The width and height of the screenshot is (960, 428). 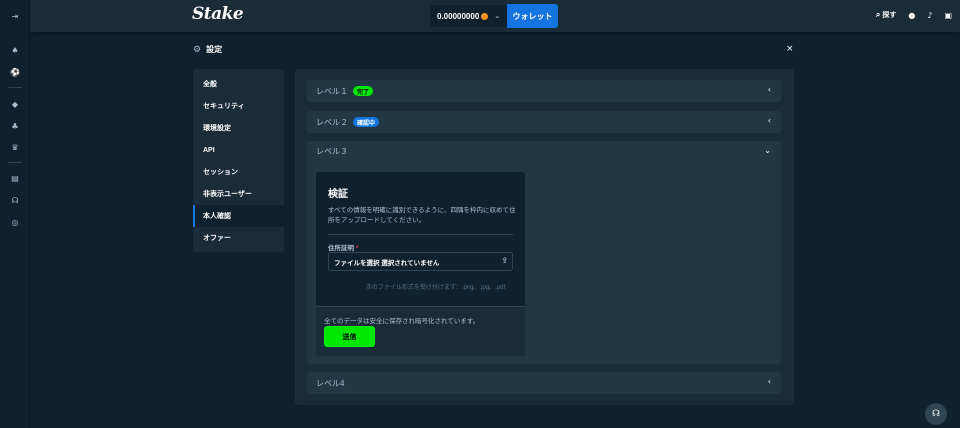 I want to click on modal-title: ⚙ 設定, so click(x=207, y=49).